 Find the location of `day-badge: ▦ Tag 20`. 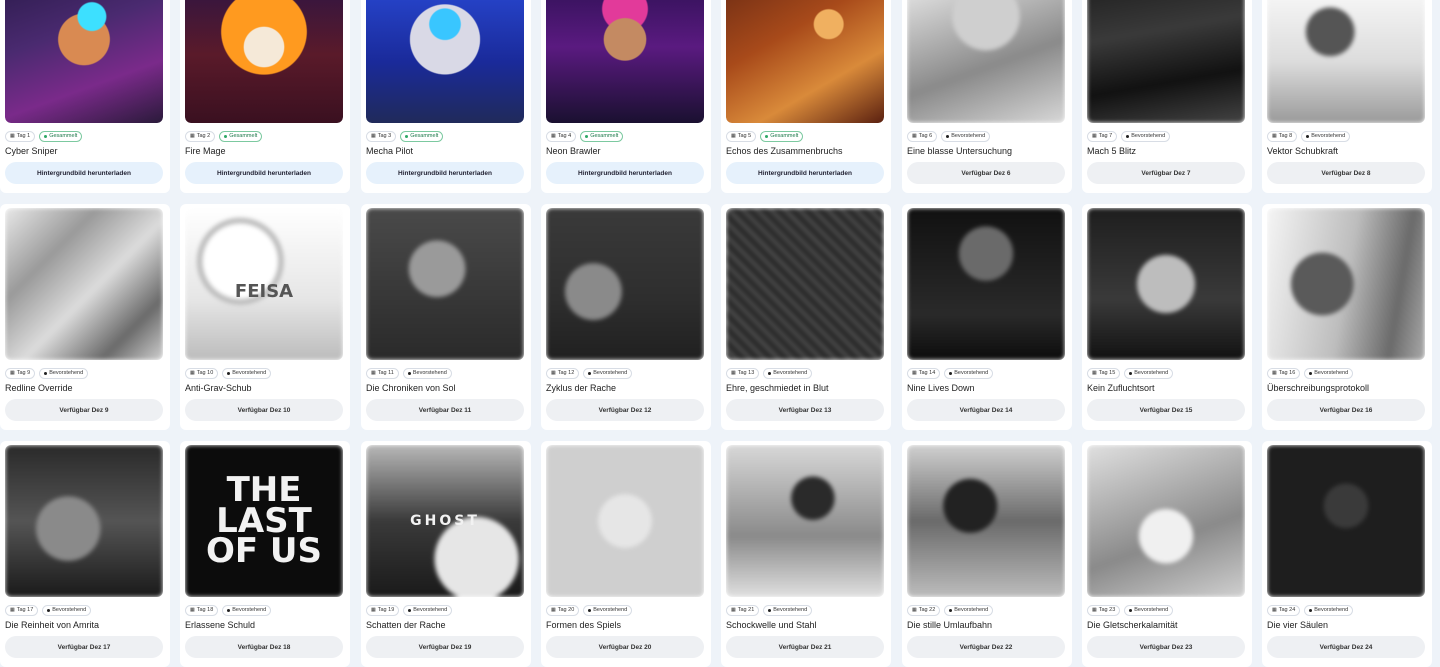

day-badge: ▦ Tag 20 is located at coordinates (563, 610).